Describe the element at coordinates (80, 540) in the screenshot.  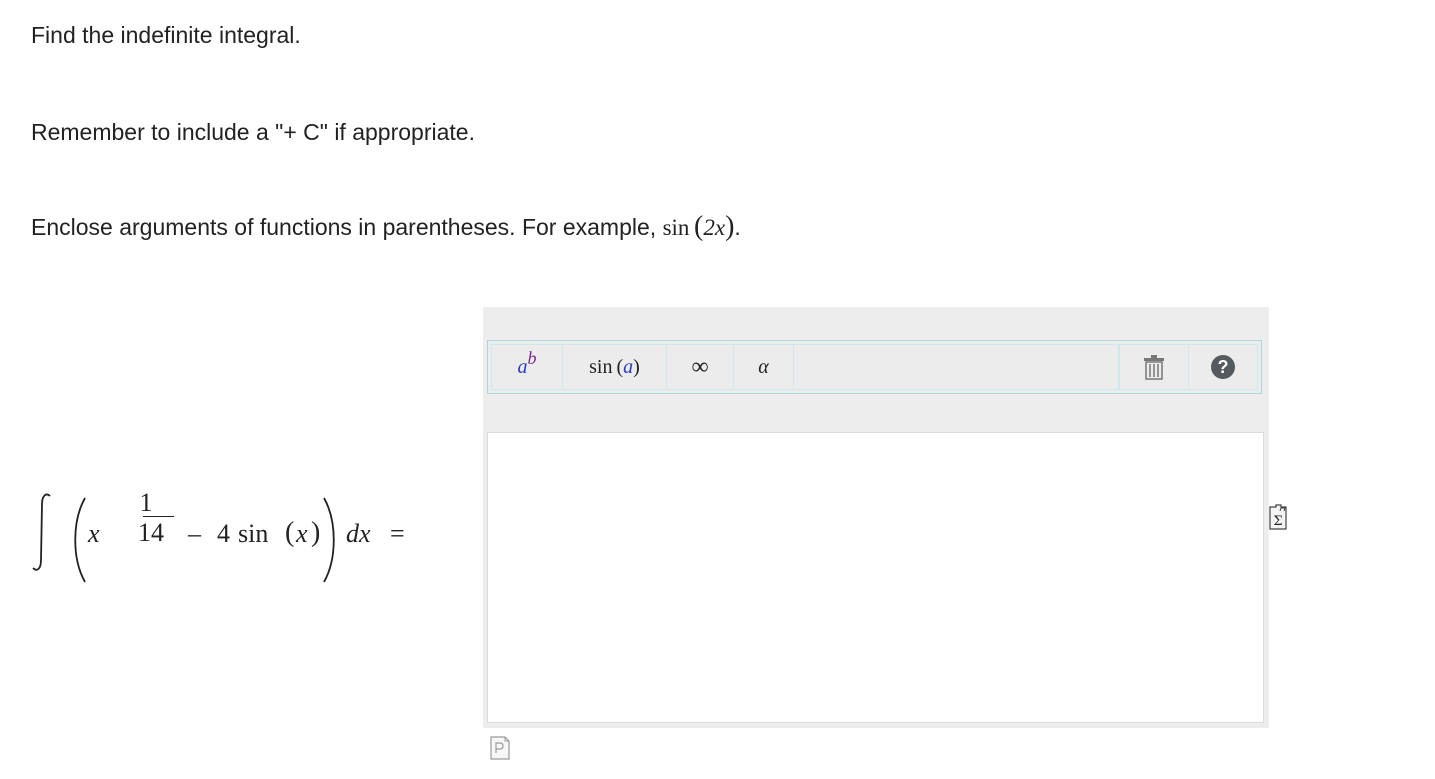
I see `left-big-paren` at that location.